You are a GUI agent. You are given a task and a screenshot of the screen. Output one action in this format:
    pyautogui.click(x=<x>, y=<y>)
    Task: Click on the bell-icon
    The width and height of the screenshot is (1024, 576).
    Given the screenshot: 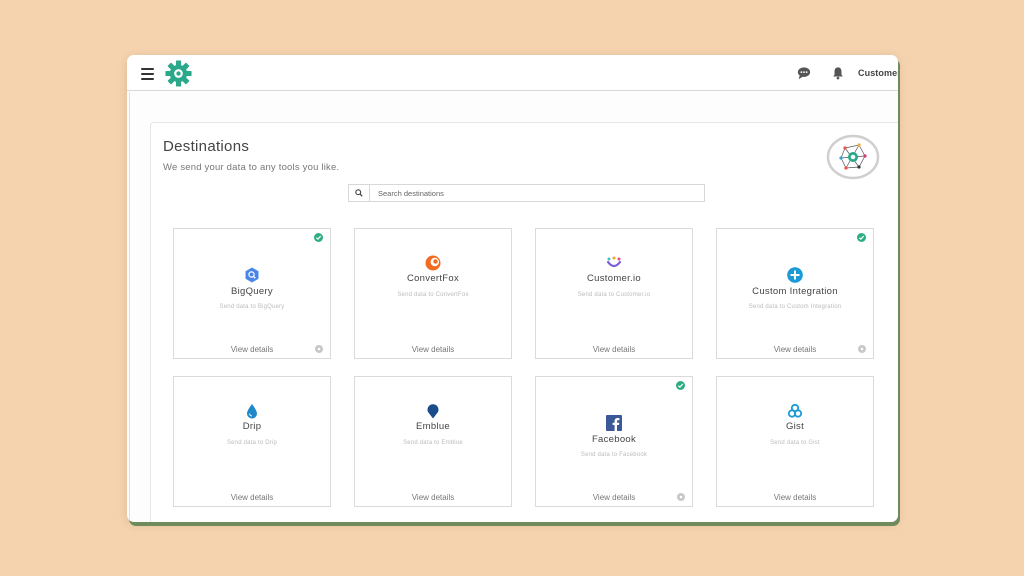 What is the action you would take?
    pyautogui.click(x=838, y=73)
    